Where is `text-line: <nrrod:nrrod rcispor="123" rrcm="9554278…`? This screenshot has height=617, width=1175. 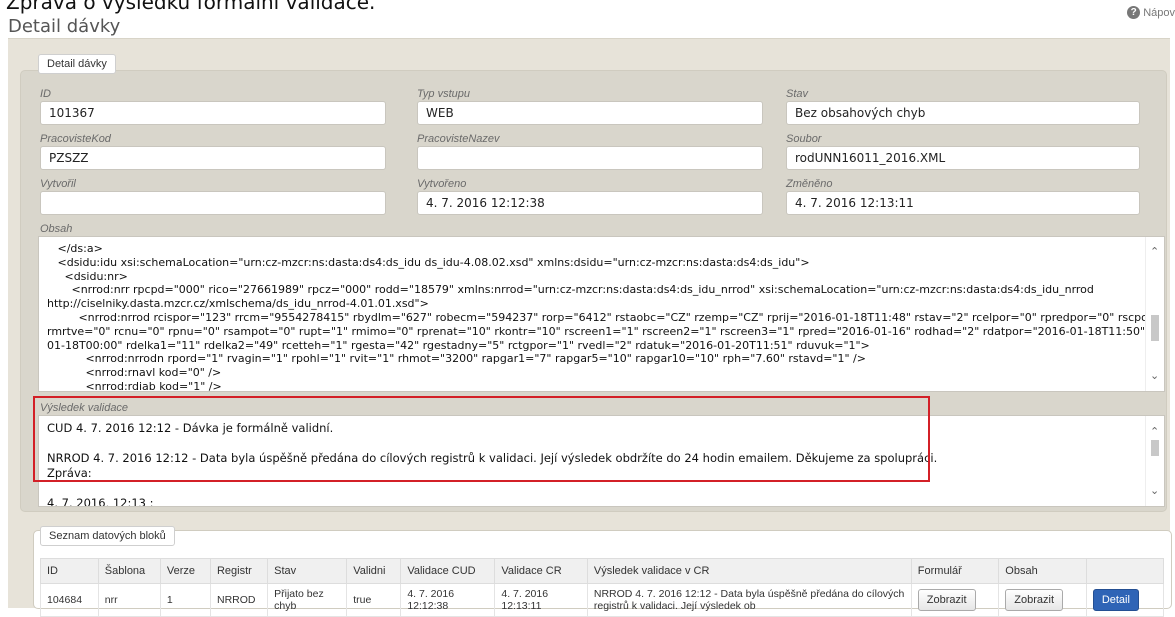
text-line: <nrrod:nrrod rcispor="123" rrcm="9554278… is located at coordinates (606, 317).